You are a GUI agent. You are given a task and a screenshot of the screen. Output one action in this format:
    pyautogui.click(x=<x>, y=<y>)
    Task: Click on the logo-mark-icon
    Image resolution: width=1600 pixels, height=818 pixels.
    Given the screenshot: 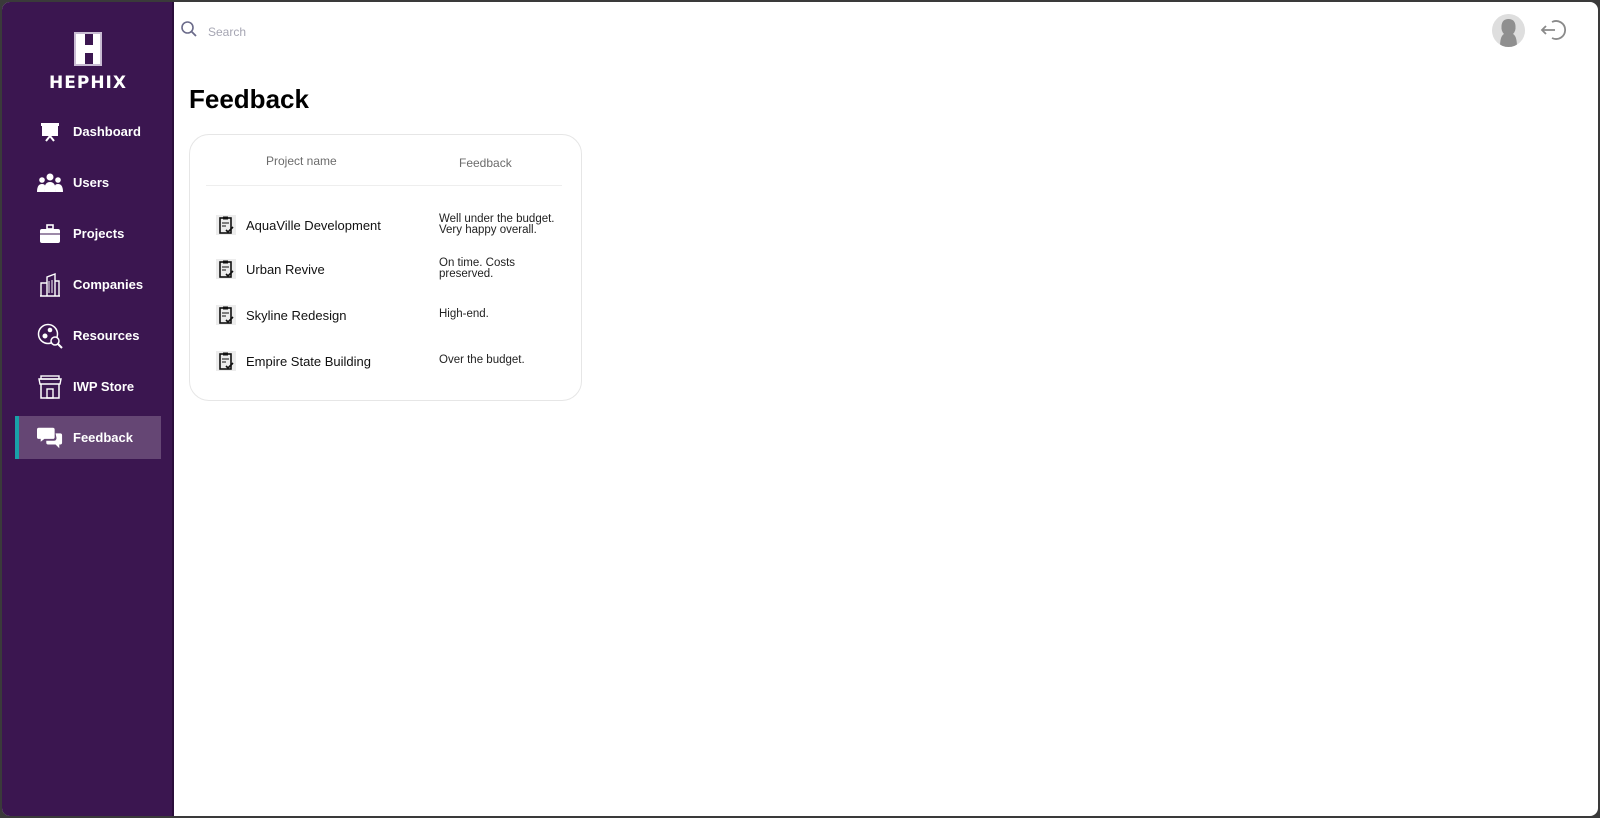 What is the action you would take?
    pyautogui.click(x=88, y=49)
    